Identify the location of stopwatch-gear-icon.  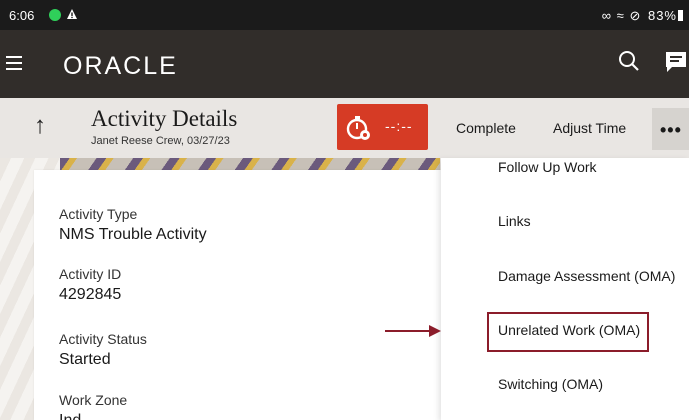
(359, 130).